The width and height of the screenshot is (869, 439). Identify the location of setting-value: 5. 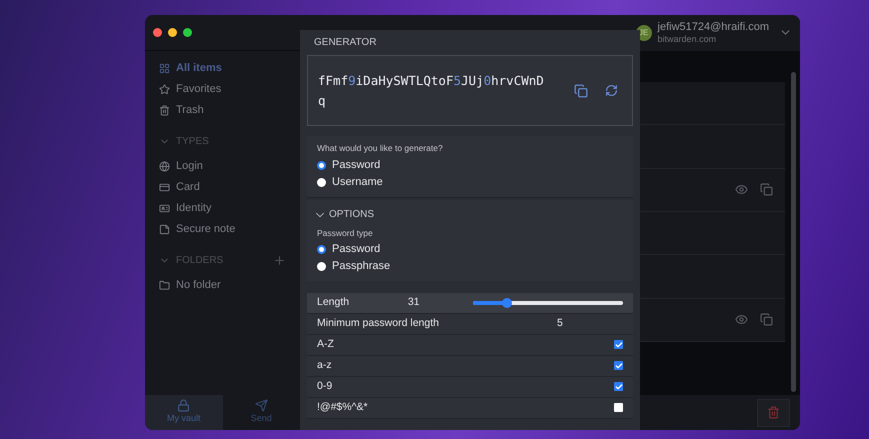
(560, 324).